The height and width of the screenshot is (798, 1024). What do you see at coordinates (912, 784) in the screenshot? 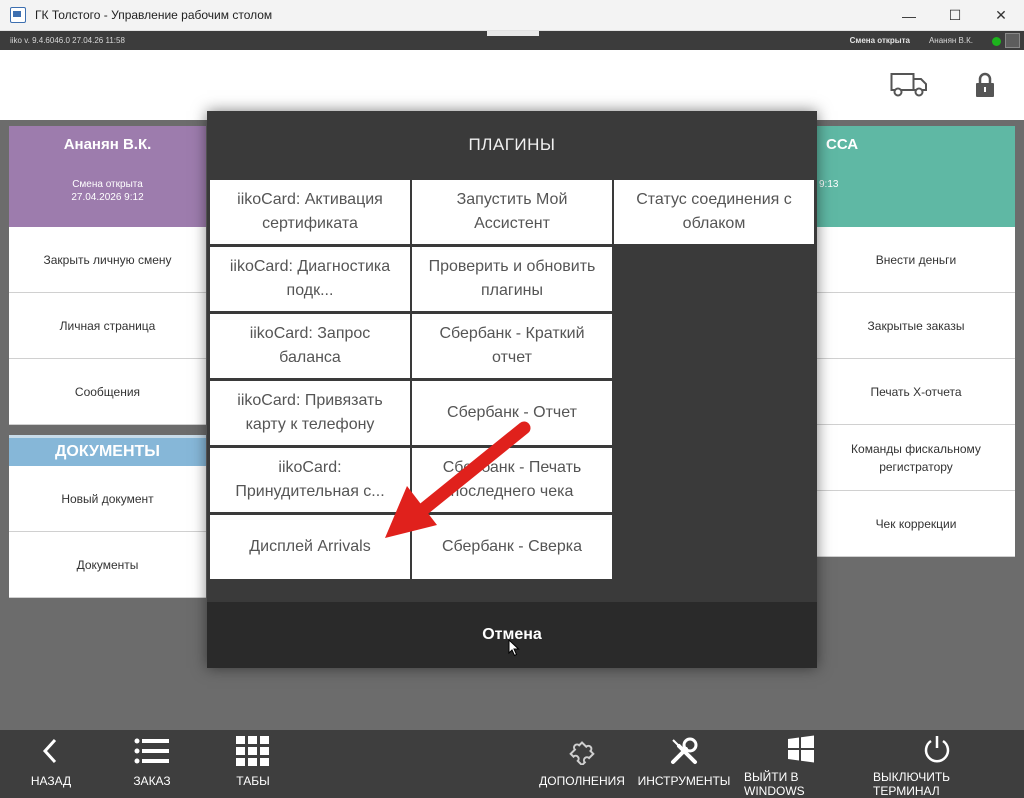
I see `shutdown-label: ВЫКЛЮЧИТЬ ТЕРМИНАЛ` at bounding box center [912, 784].